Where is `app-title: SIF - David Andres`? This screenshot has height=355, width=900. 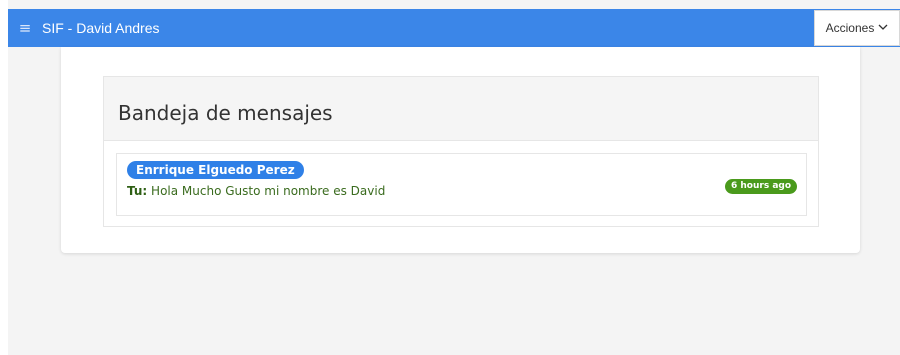
app-title: SIF - David Andres is located at coordinates (101, 28).